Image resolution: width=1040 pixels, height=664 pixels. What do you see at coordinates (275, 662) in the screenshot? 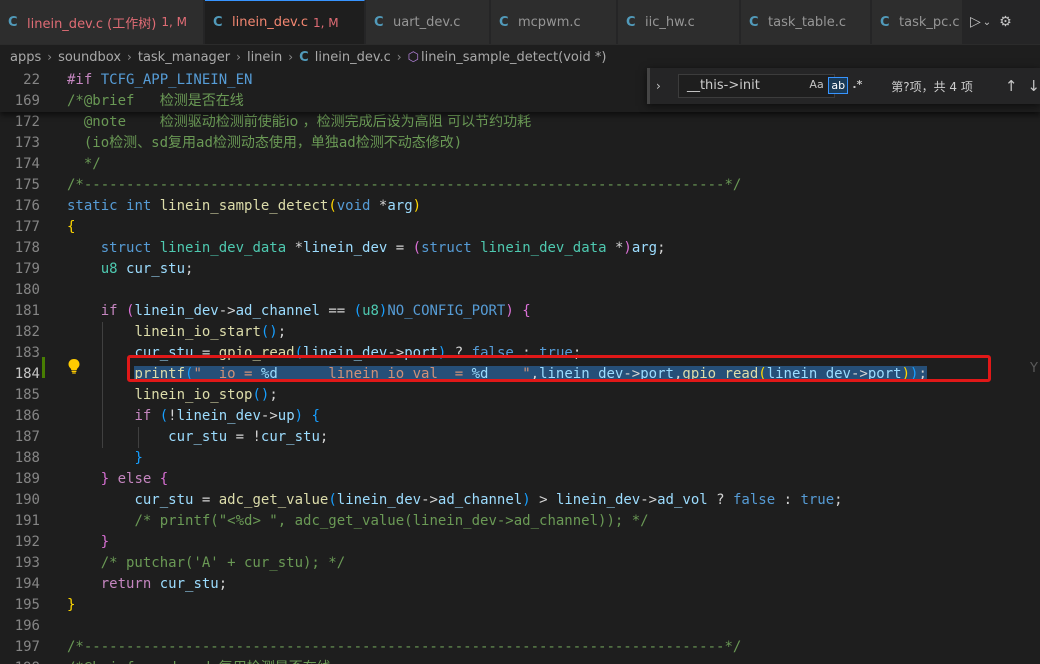
I see `code-token: 复用检测是否在线` at bounding box center [275, 662].